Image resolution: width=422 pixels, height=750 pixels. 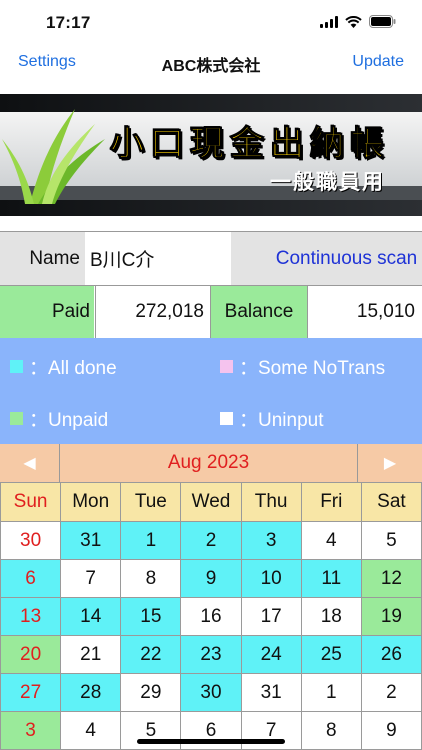 What do you see at coordinates (211, 63) in the screenshot?
I see `nav-bar: Settings ABC株式会社 Update` at bounding box center [211, 63].